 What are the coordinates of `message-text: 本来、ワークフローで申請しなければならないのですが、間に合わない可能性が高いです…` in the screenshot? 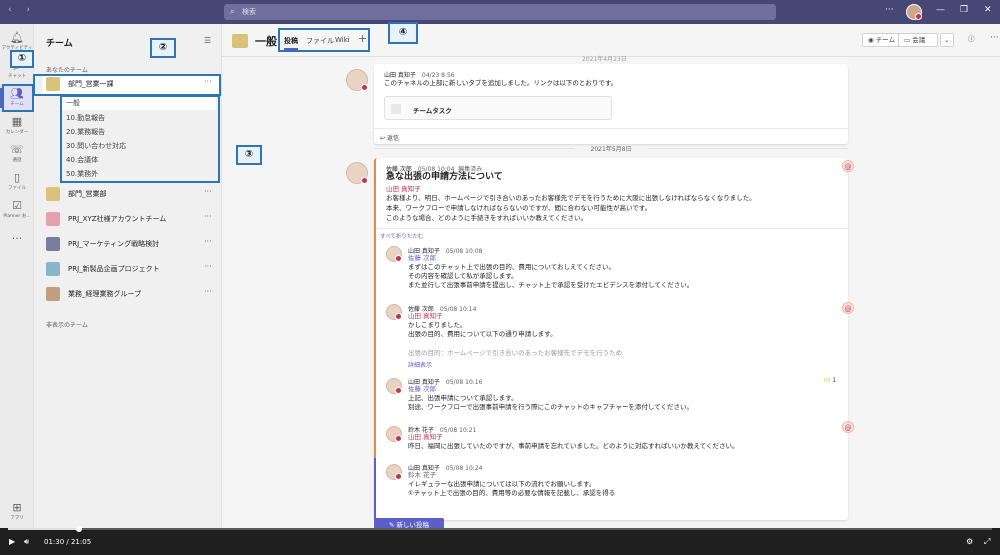 It's located at (519, 208).